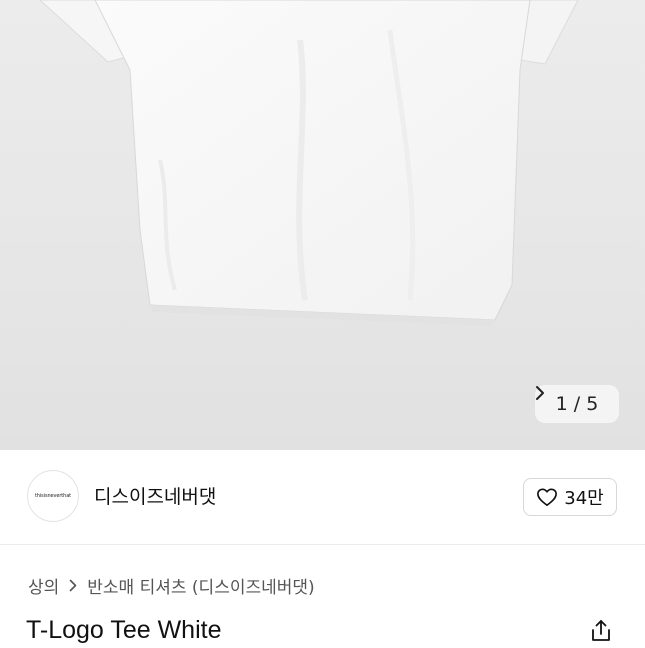 The width and height of the screenshot is (645, 648). Describe the element at coordinates (547, 497) in the screenshot. I see `heart-outline-icon` at that location.